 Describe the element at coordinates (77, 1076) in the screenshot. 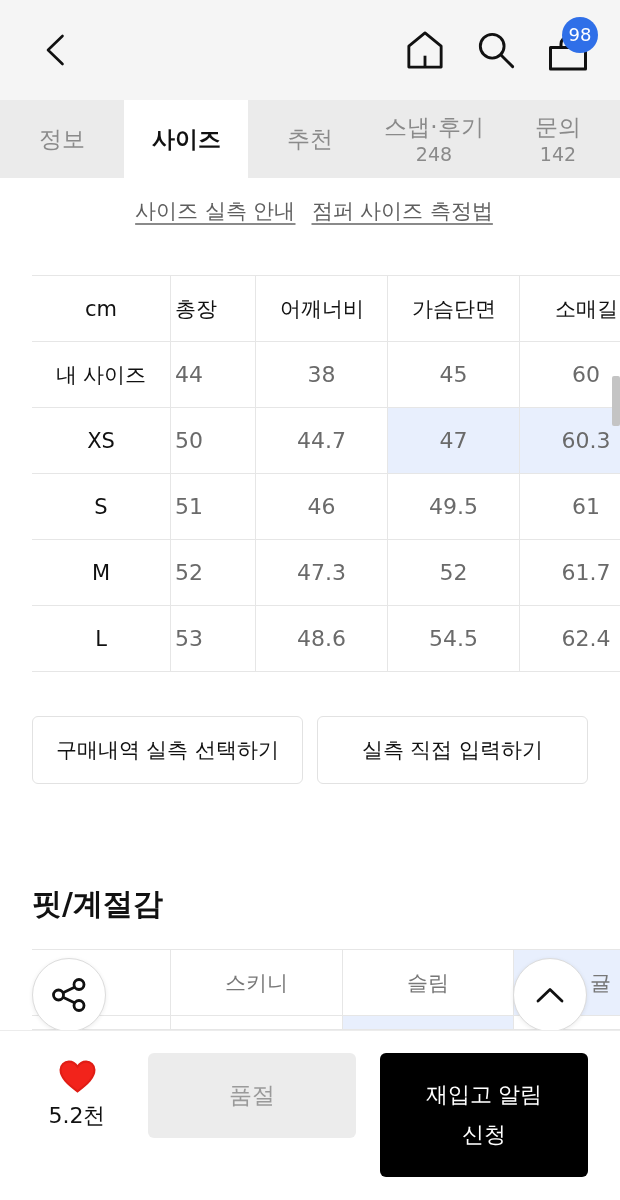

I see `heart-icon` at that location.